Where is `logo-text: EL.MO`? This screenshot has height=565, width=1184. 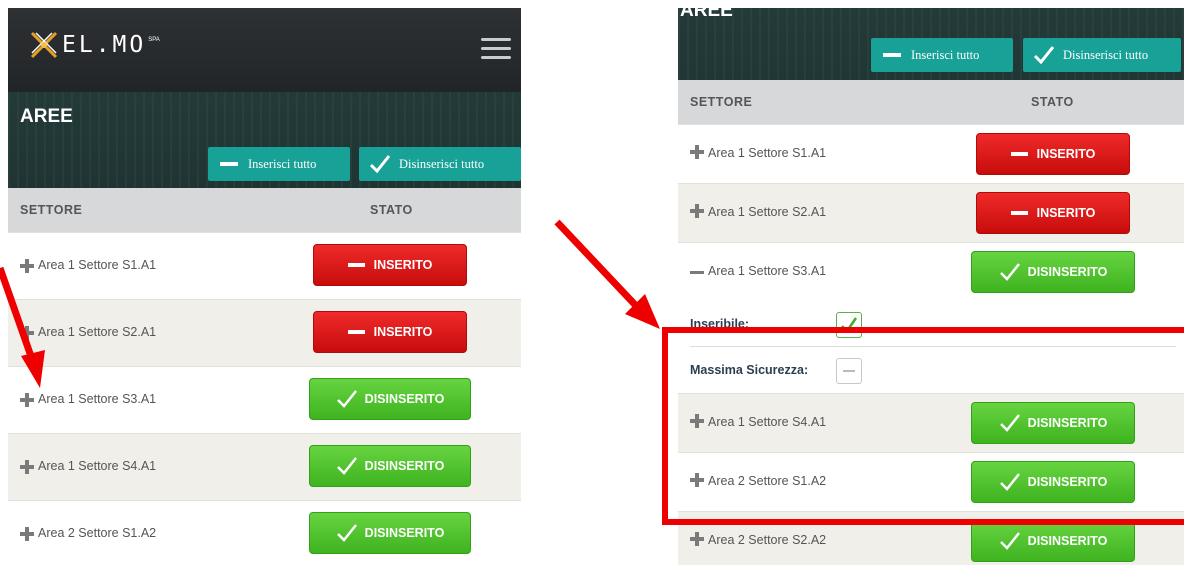 logo-text: EL.MO is located at coordinates (104, 45).